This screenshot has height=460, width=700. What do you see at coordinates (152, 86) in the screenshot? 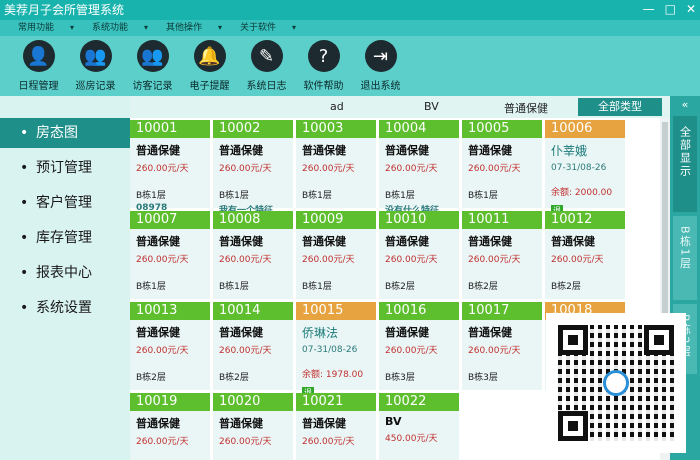
I see `tool-label: 访客记录` at bounding box center [152, 86].